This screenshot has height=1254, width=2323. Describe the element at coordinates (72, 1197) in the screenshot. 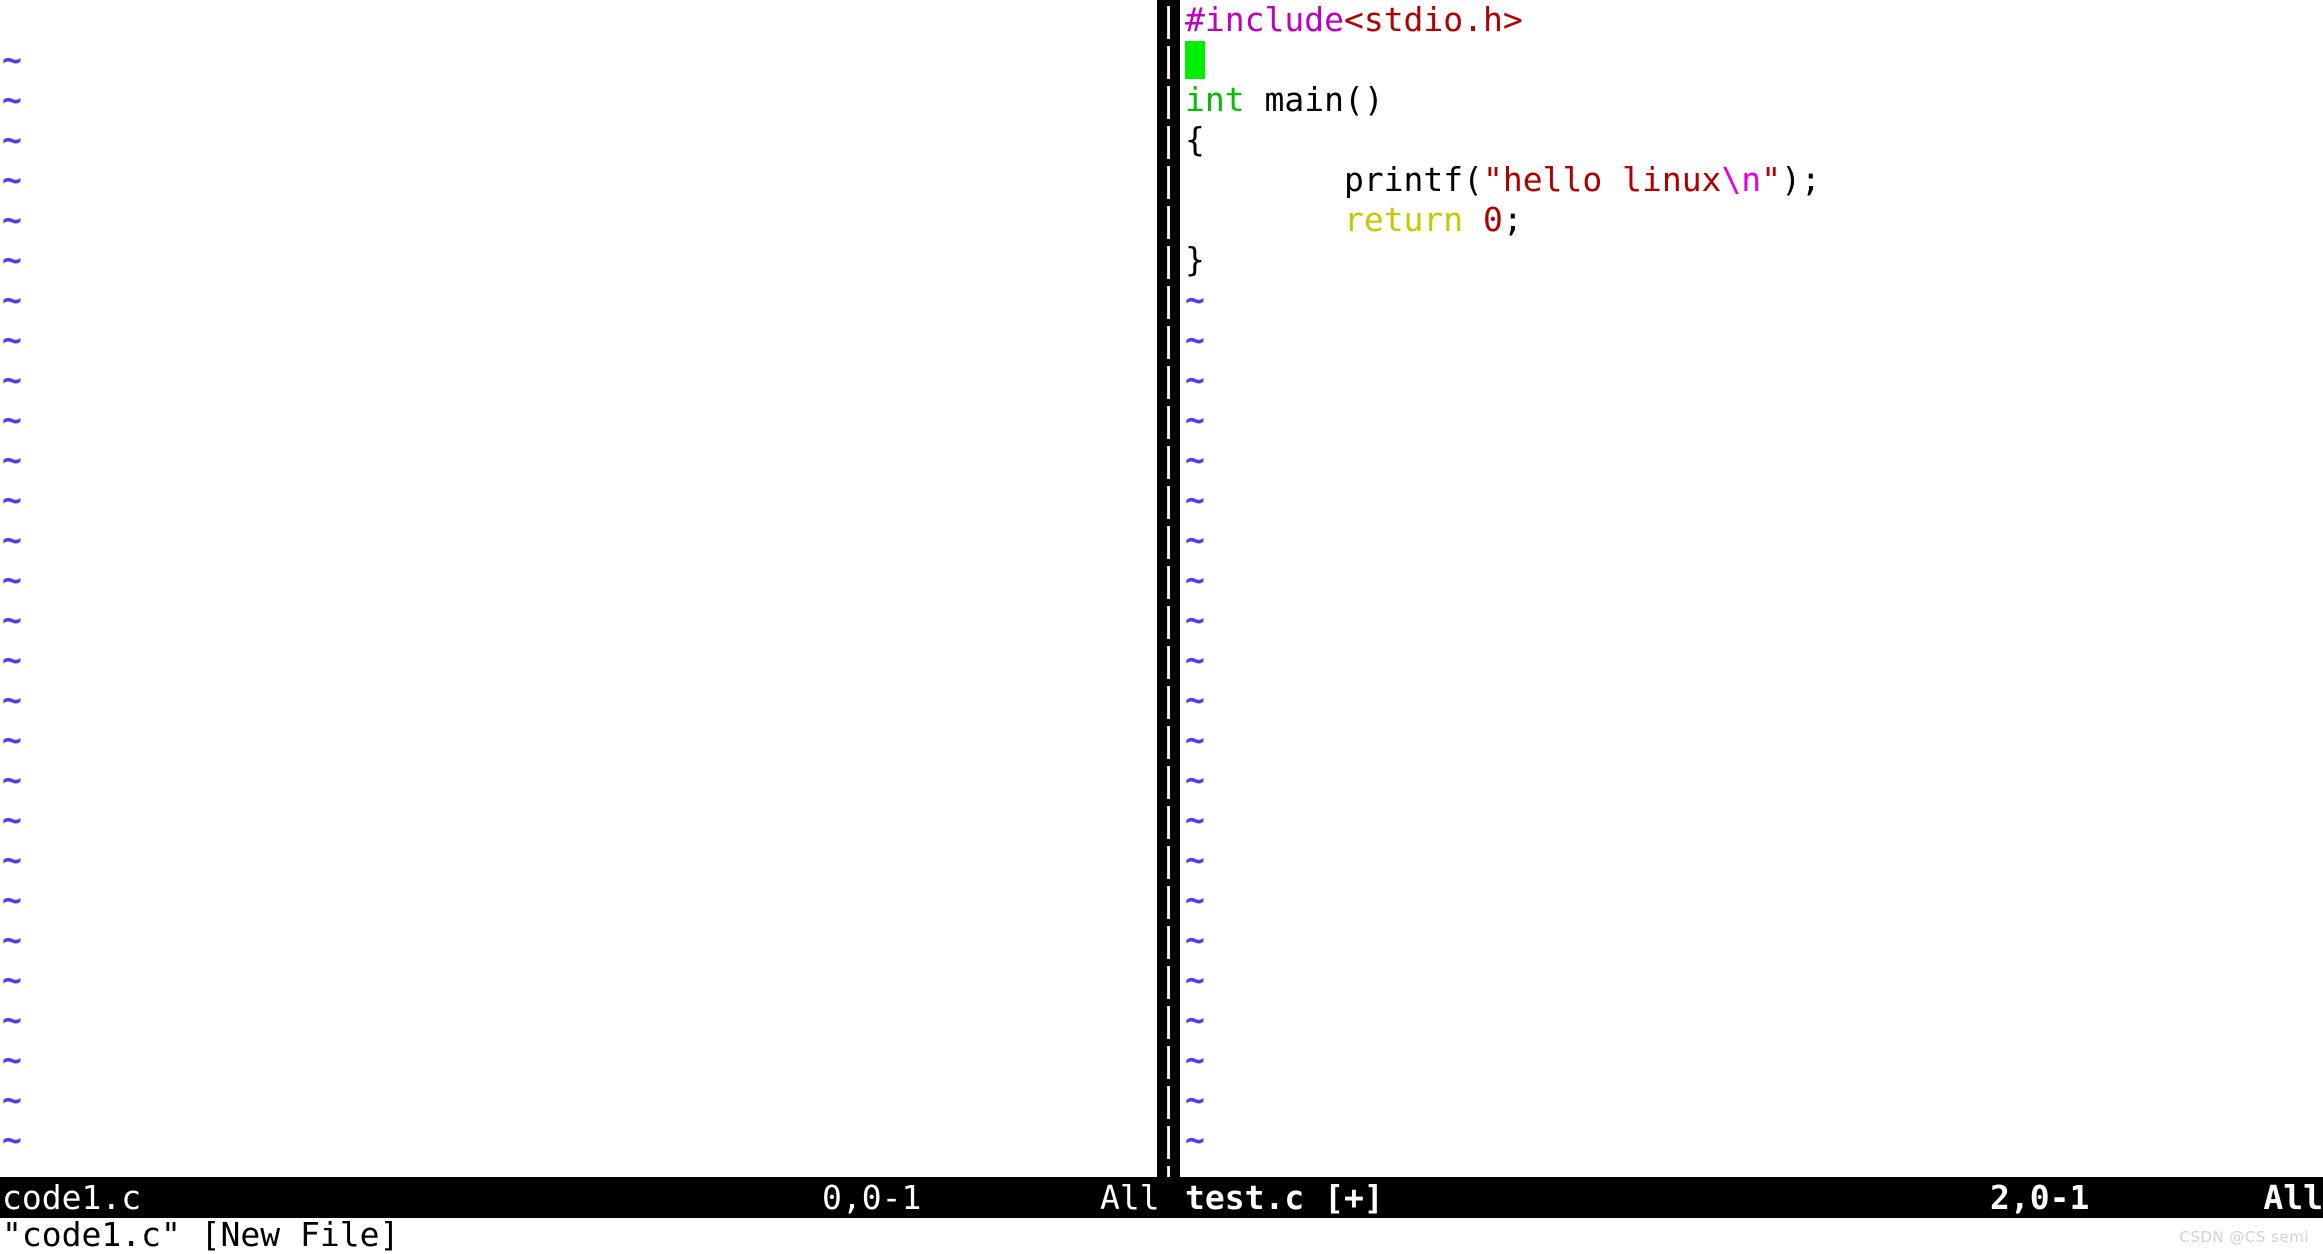

I see `status-left-filename: code1.c` at that location.